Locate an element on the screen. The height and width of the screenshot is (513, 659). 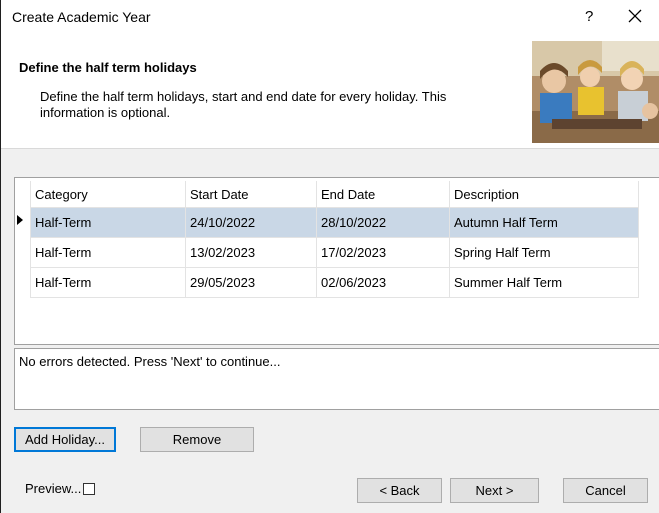
title-bar: Create Academic Year ? is located at coordinates (330, 19).